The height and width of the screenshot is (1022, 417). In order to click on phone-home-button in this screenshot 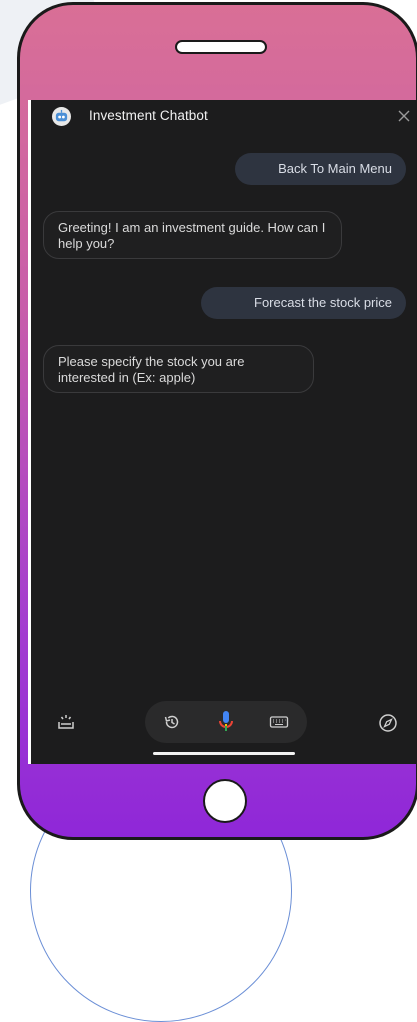, I will do `click(225, 801)`.